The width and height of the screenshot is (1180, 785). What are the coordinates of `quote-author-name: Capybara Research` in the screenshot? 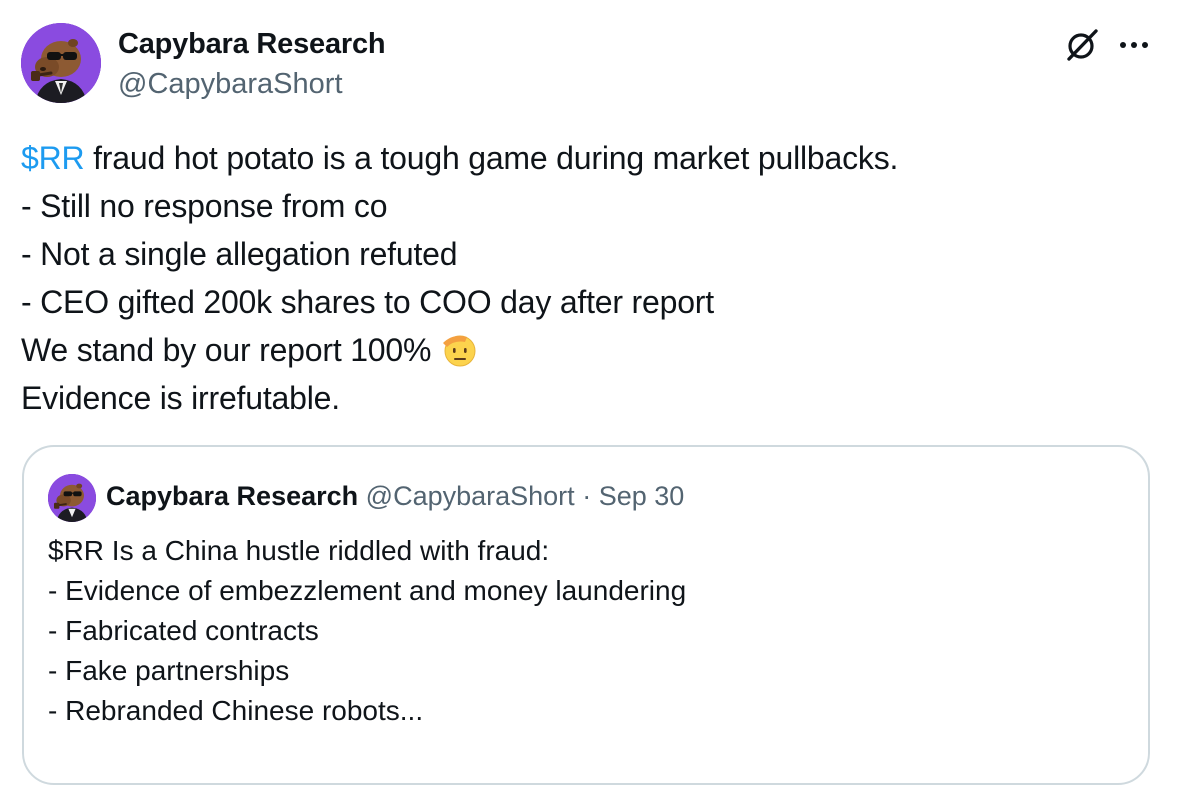 It's located at (232, 496).